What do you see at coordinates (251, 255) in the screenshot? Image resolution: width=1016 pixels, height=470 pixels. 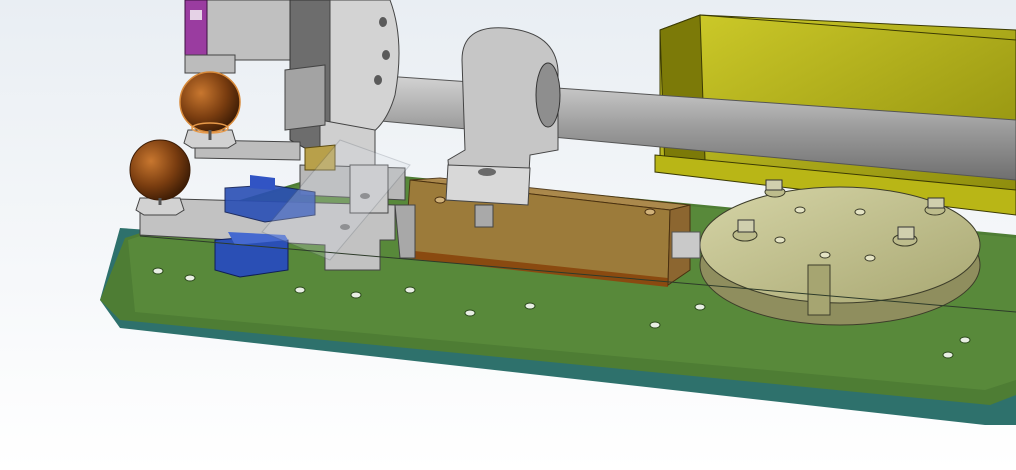 I see `blue-block-front` at bounding box center [251, 255].